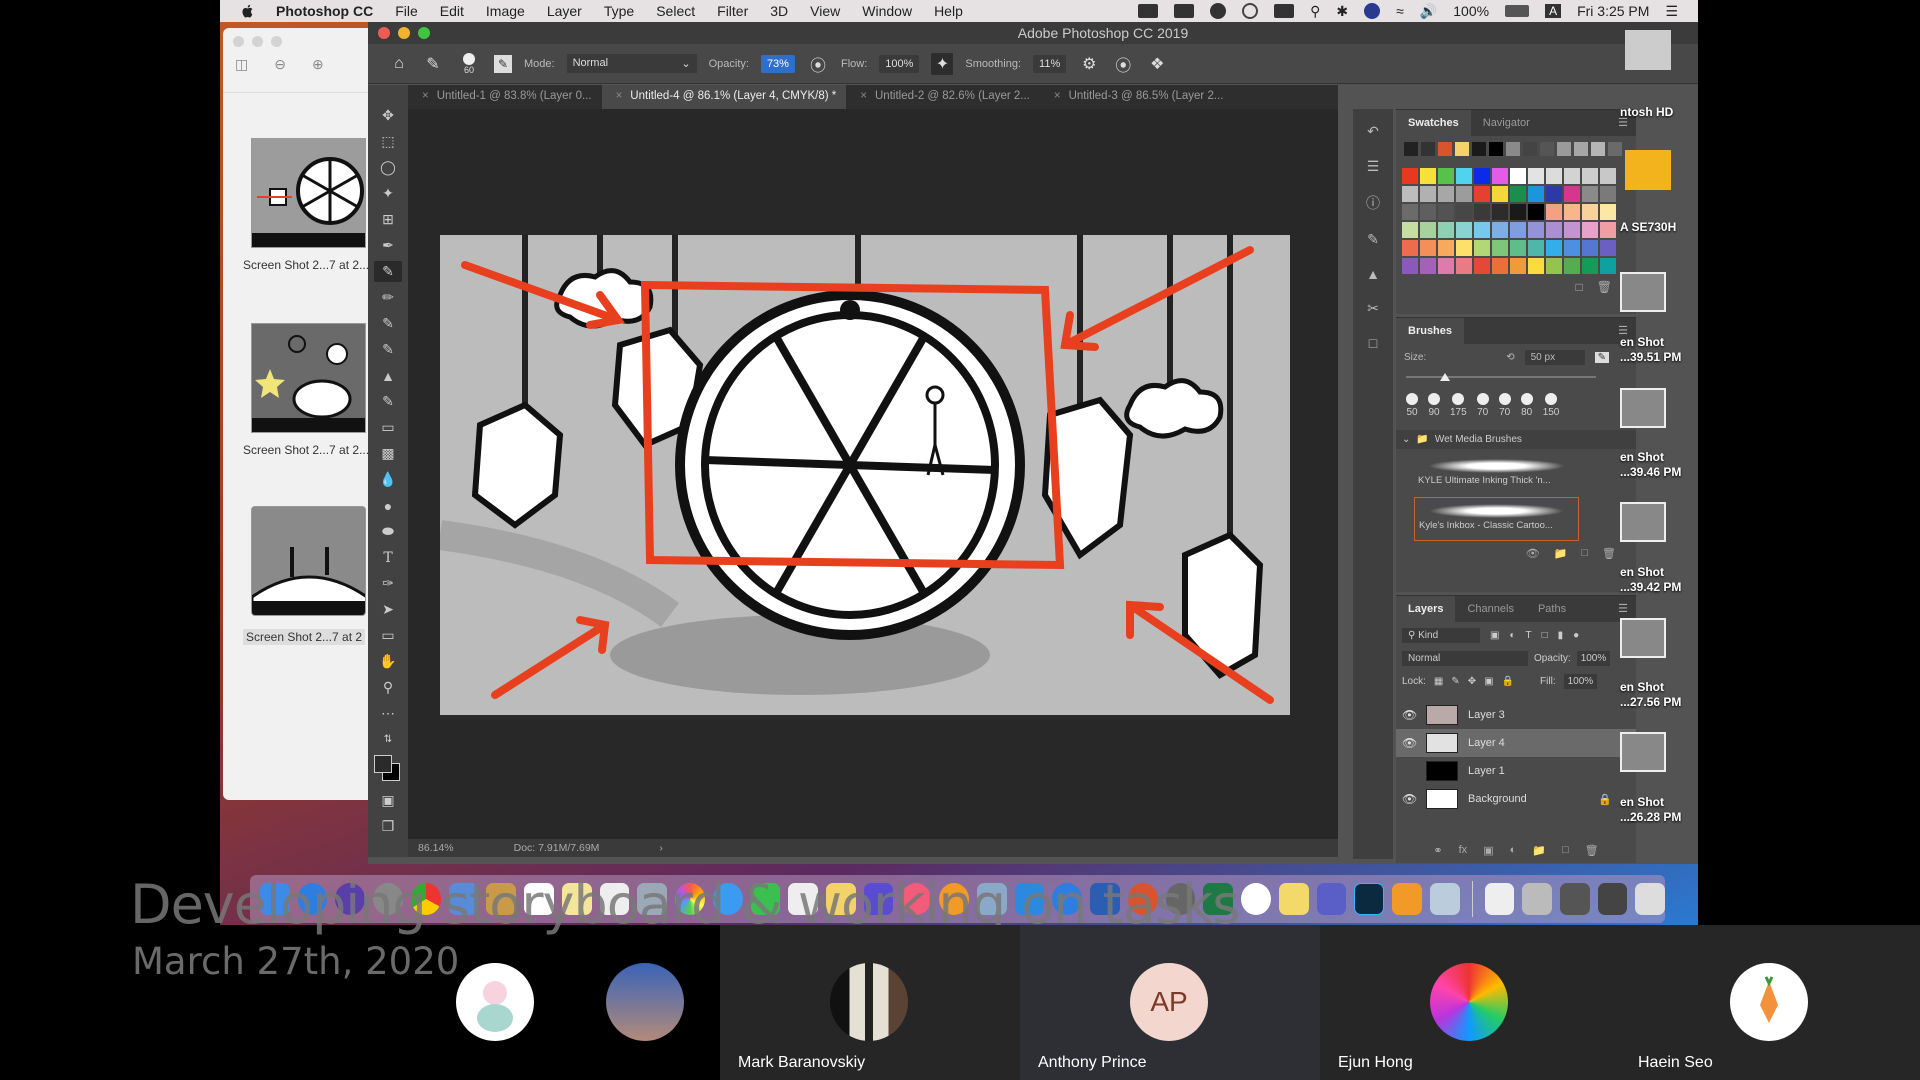 This screenshot has width=1920, height=1080. What do you see at coordinates (452, 11) in the screenshot?
I see `menu-edit: Edit` at bounding box center [452, 11].